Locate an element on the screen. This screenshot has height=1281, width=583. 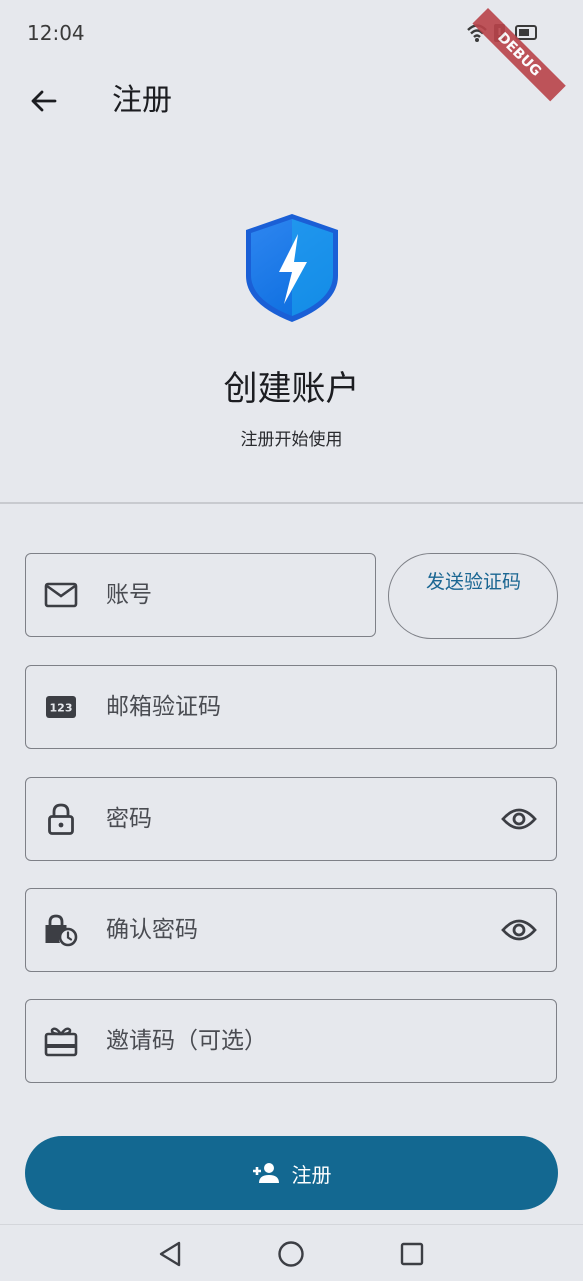
nav-home-button is located at coordinates (291, 1254).